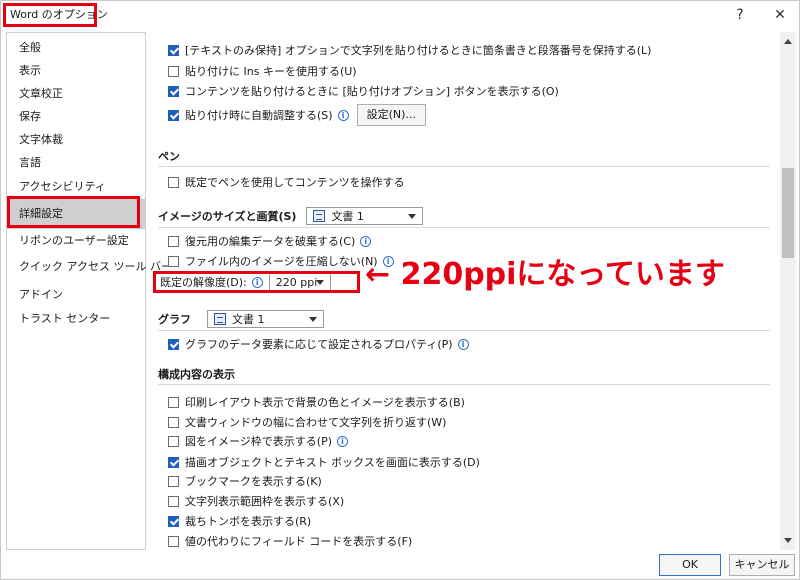 This screenshot has height=580, width=800. Describe the element at coordinates (76, 70) in the screenshot. I see `sidebar-item-display: 表示` at that location.